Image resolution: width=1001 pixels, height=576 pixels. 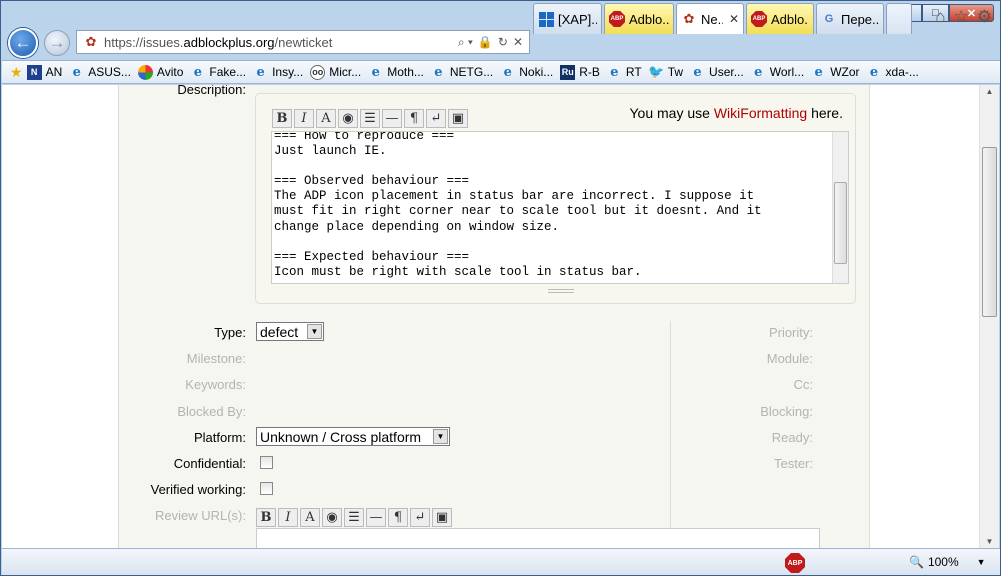 I want to click on refresh-icon: ↻, so click(x=503, y=42).